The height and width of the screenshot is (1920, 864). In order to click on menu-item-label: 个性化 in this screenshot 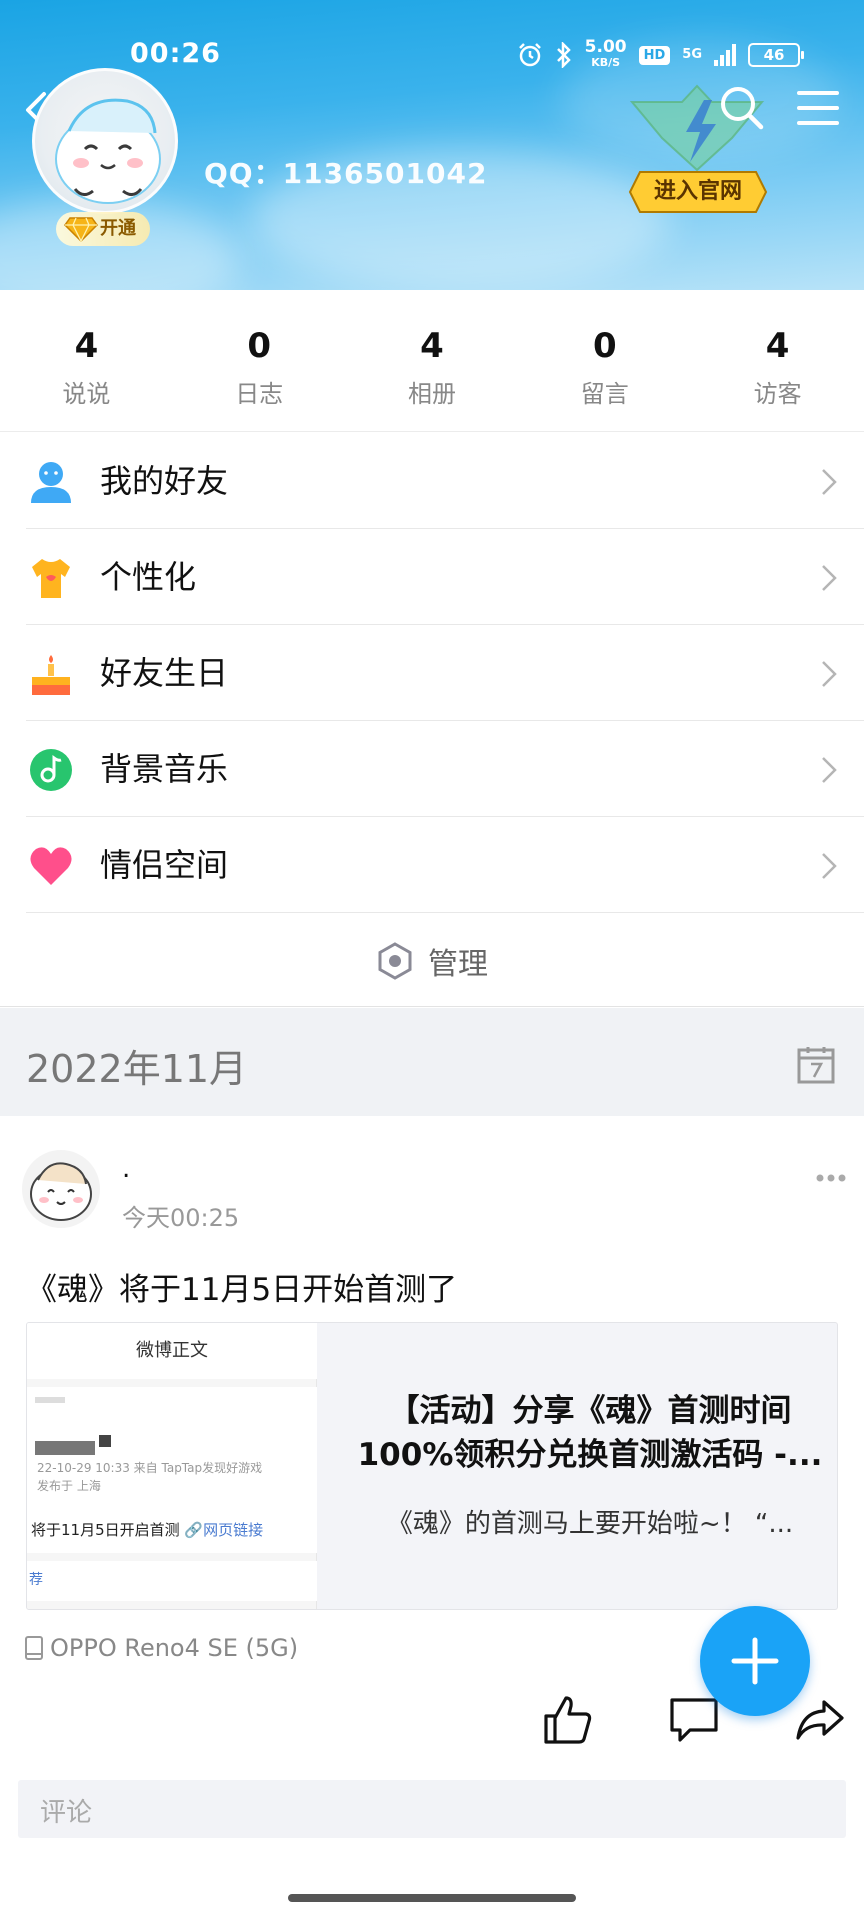, I will do `click(148, 577)`.